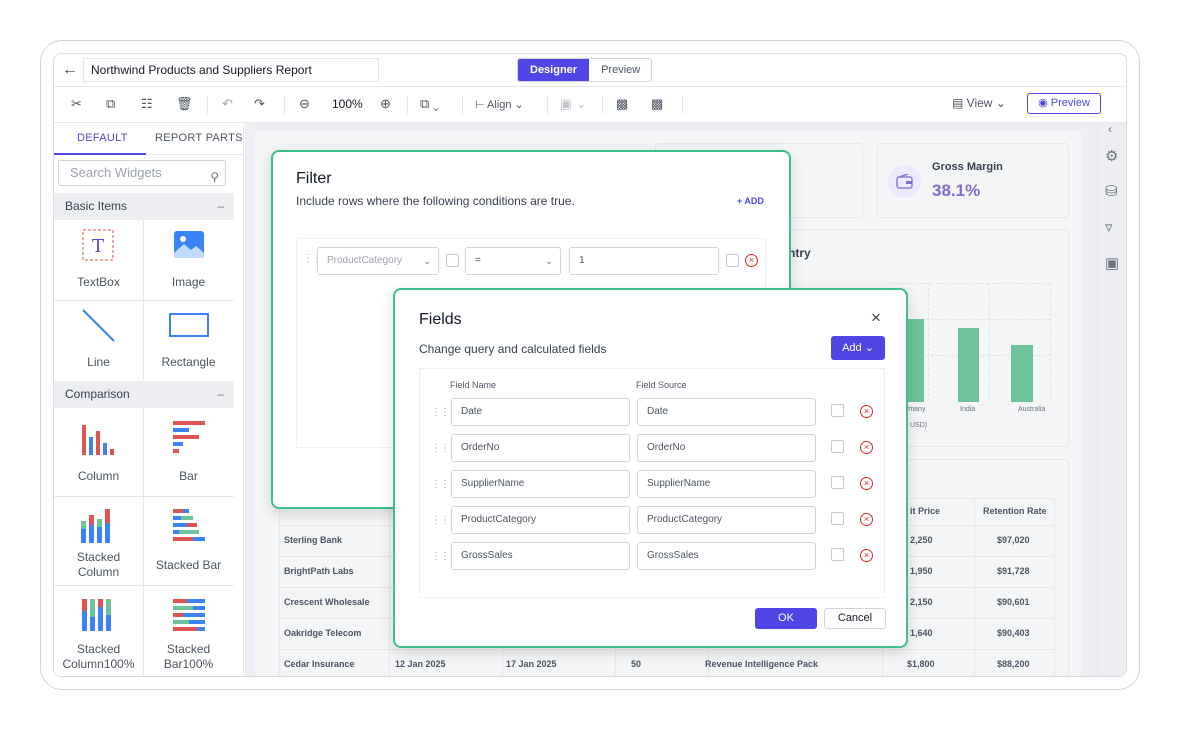 The image size is (1180, 730). Describe the element at coordinates (327, 602) in the screenshot. I see `table-cell: Crescent Wholesale` at that location.